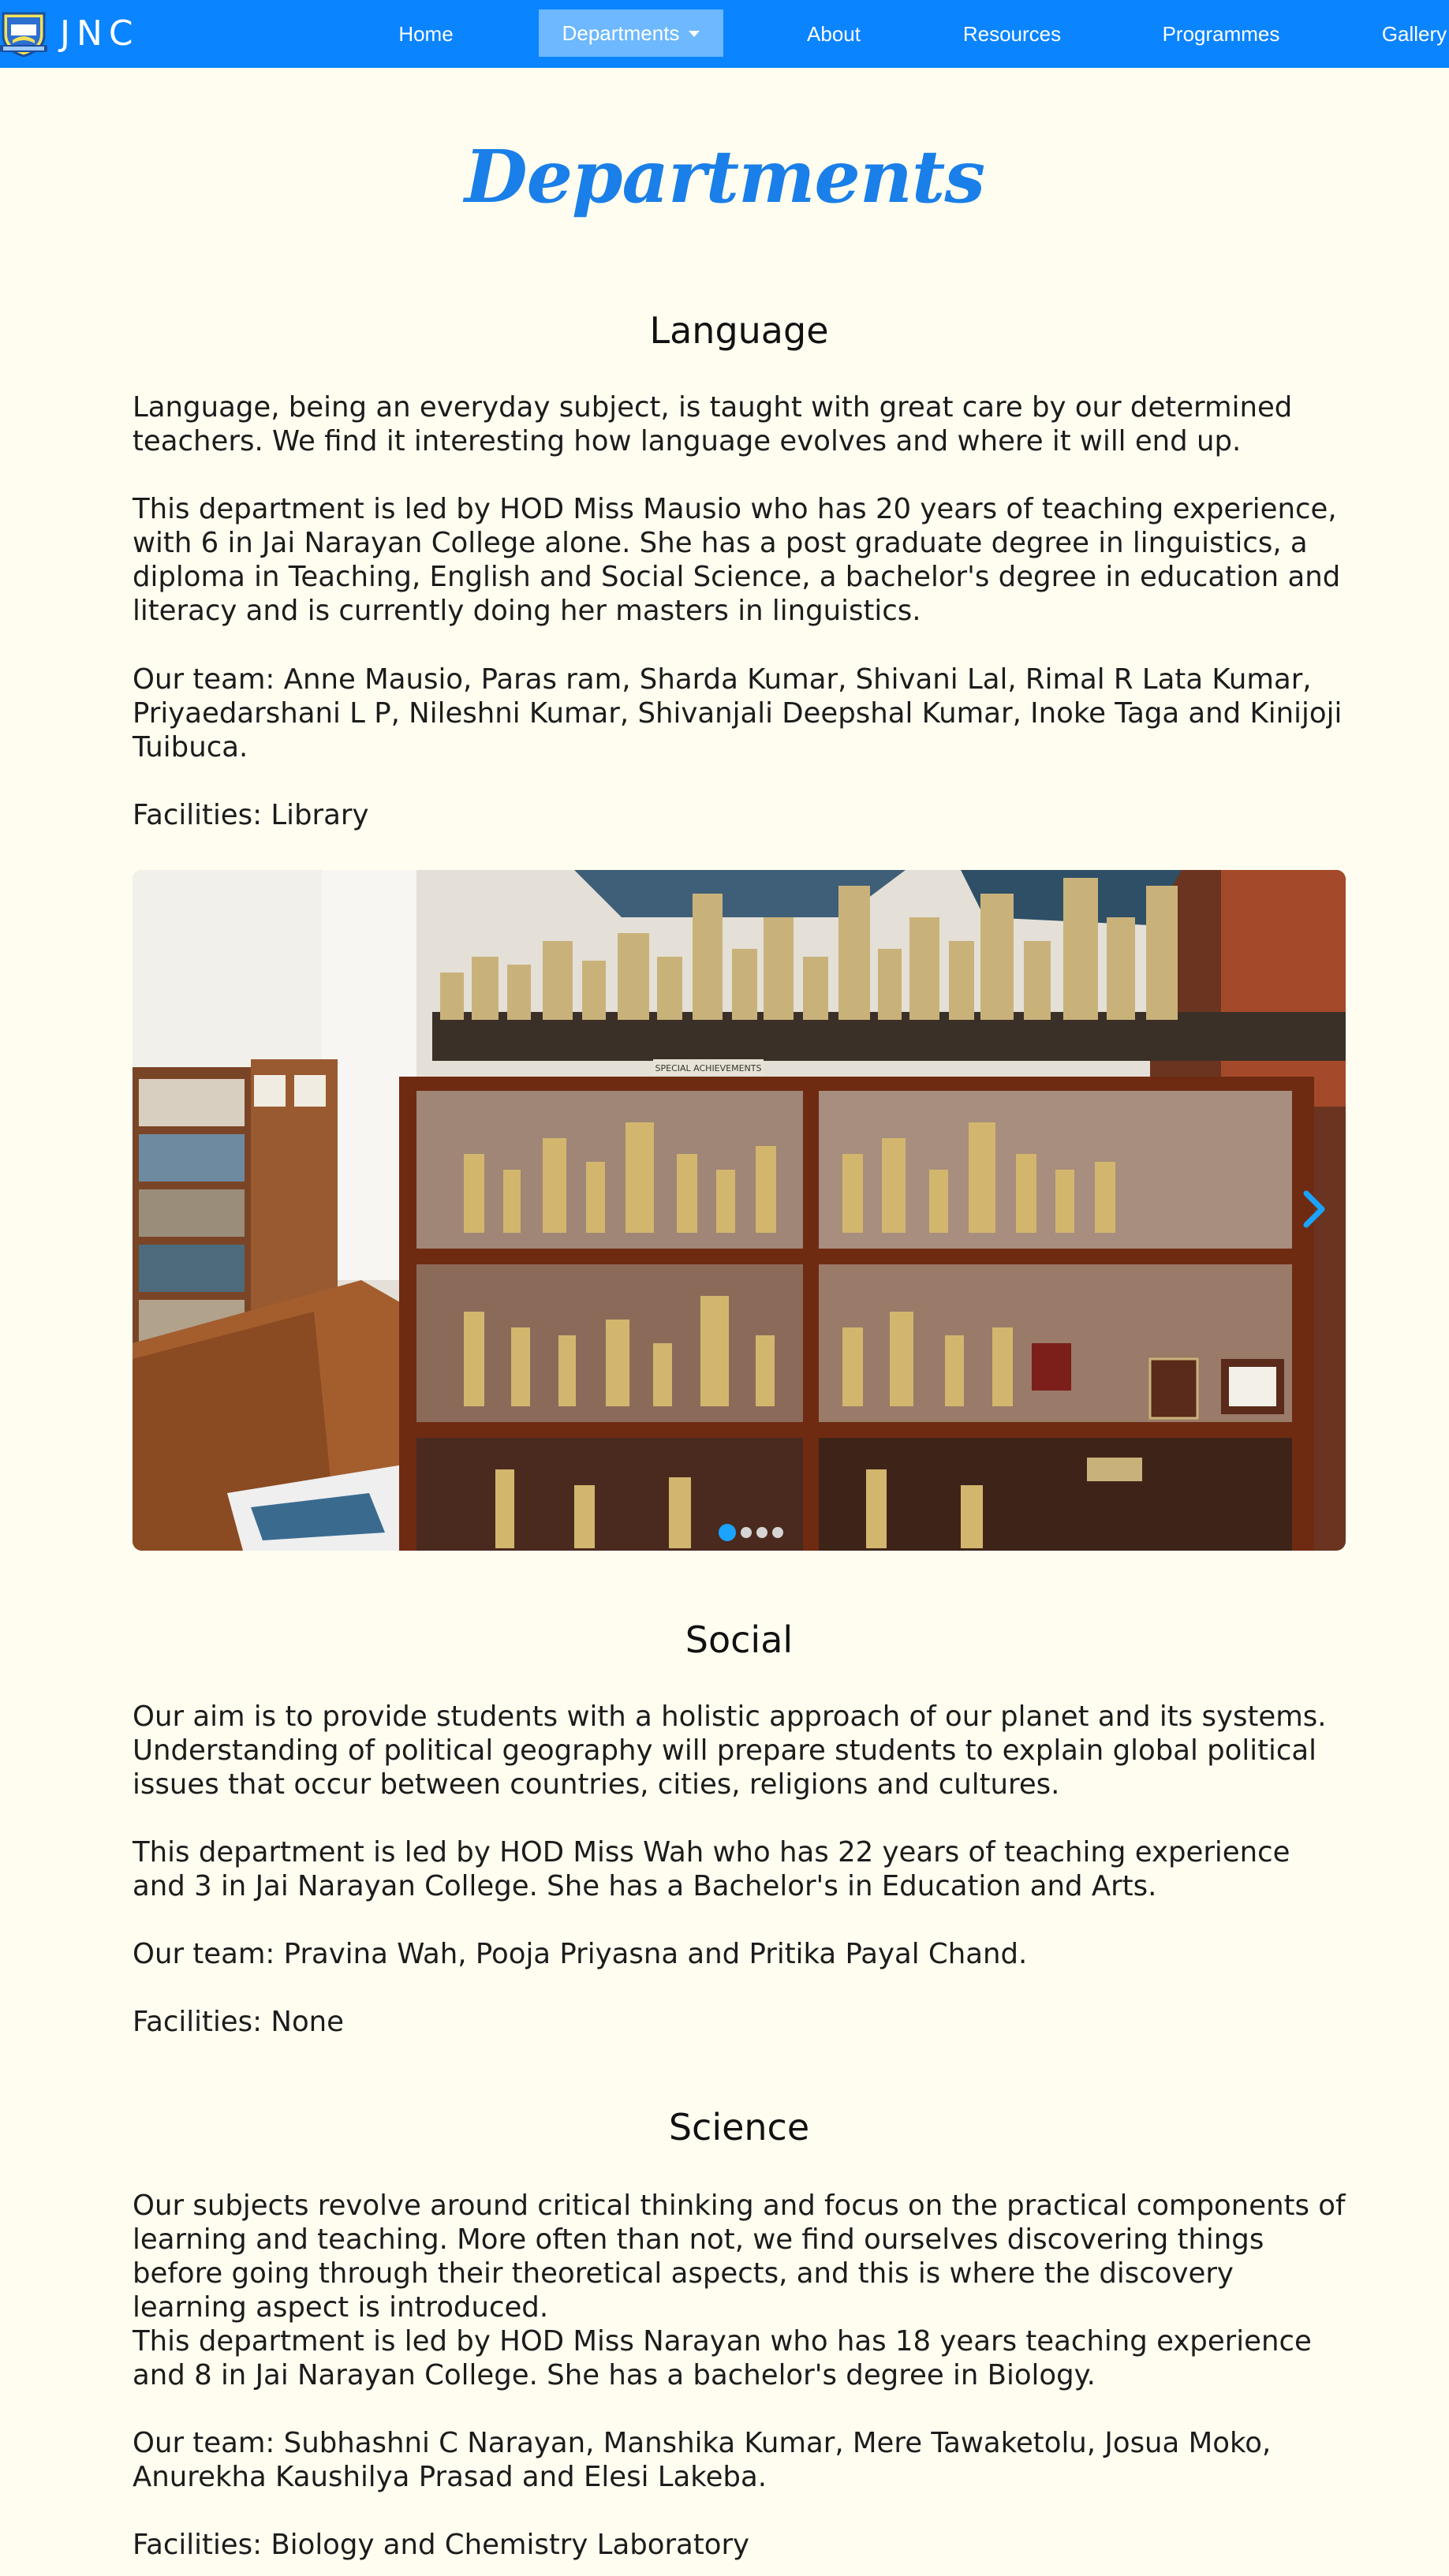  Describe the element at coordinates (695, 34) in the screenshot. I see `caret-down-icon` at that location.